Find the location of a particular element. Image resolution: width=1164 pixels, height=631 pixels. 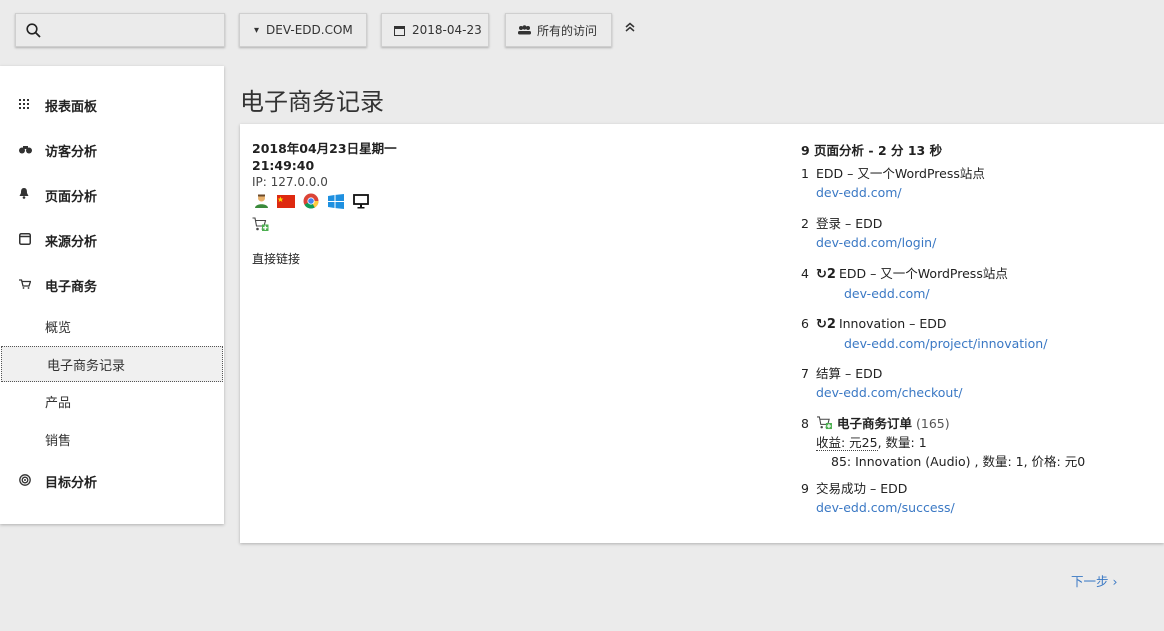

search-icon is located at coordinates (33, 30).